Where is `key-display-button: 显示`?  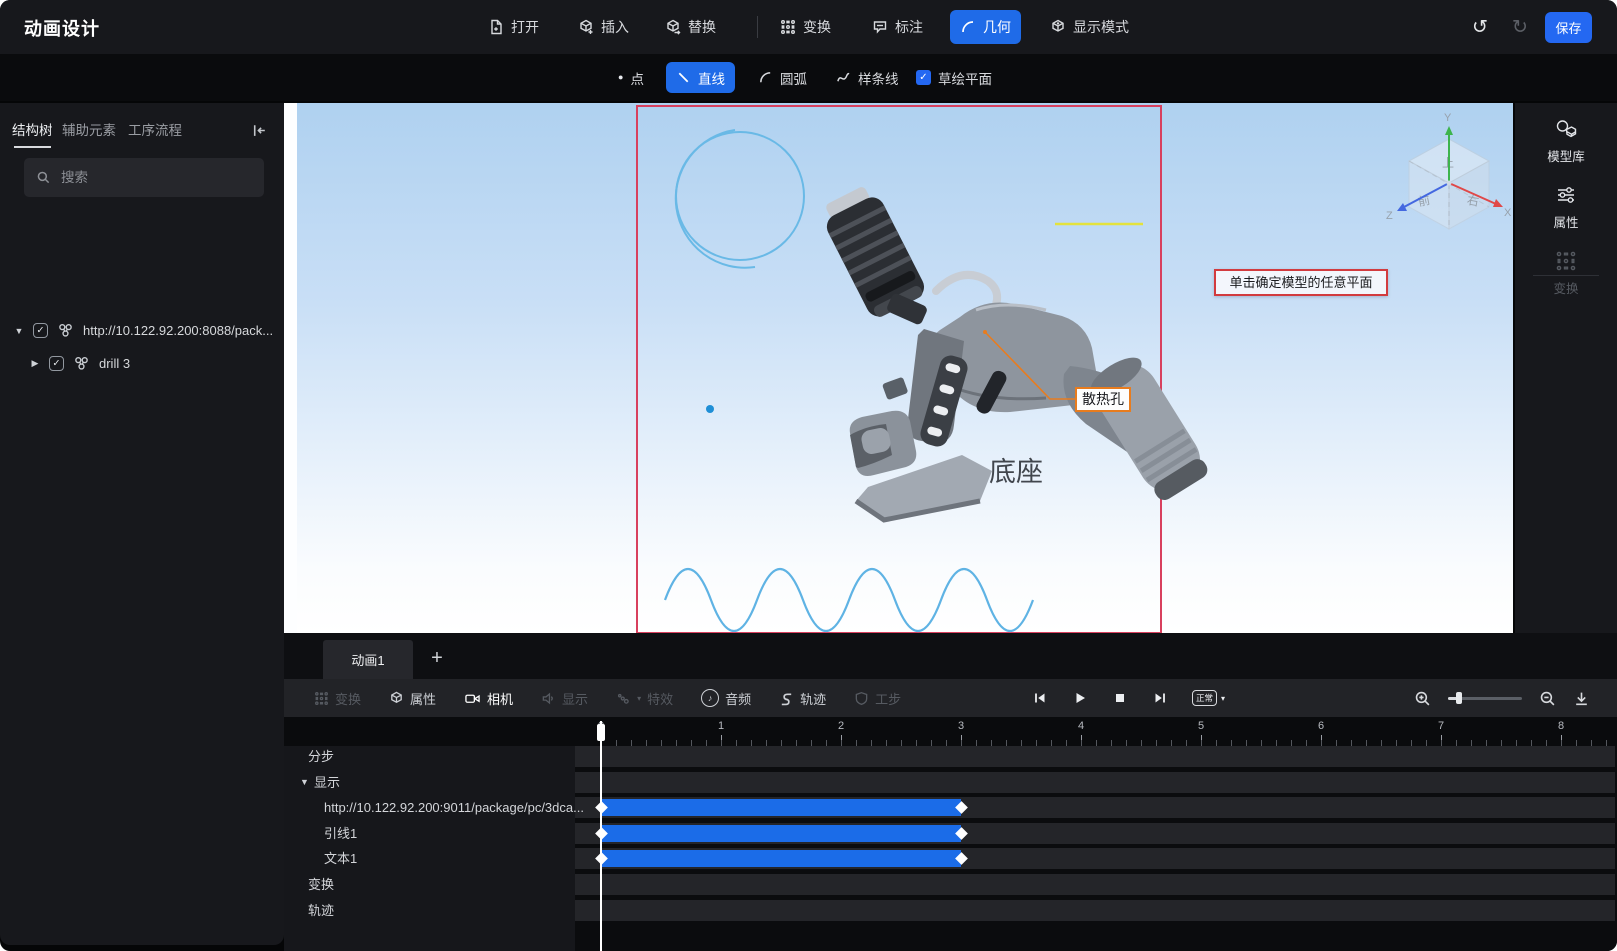 key-display-button: 显示 is located at coordinates (564, 698).